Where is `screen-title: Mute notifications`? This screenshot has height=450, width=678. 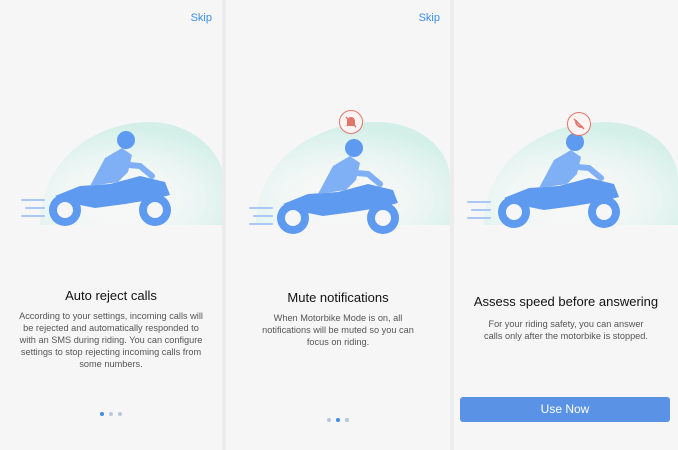 screen-title: Mute notifications is located at coordinates (338, 297).